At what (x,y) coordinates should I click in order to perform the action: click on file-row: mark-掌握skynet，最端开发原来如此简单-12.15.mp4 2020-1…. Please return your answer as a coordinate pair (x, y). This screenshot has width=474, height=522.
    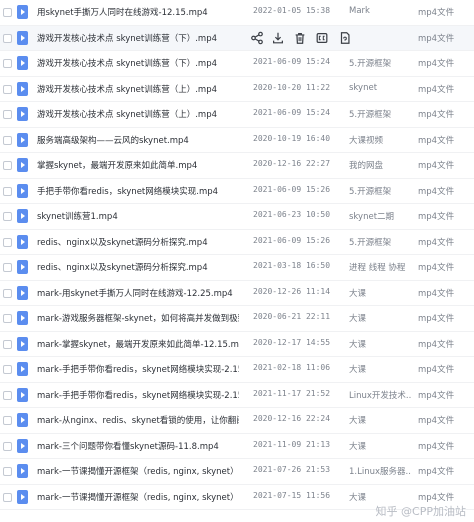
    Looking at the image, I should click on (237, 344).